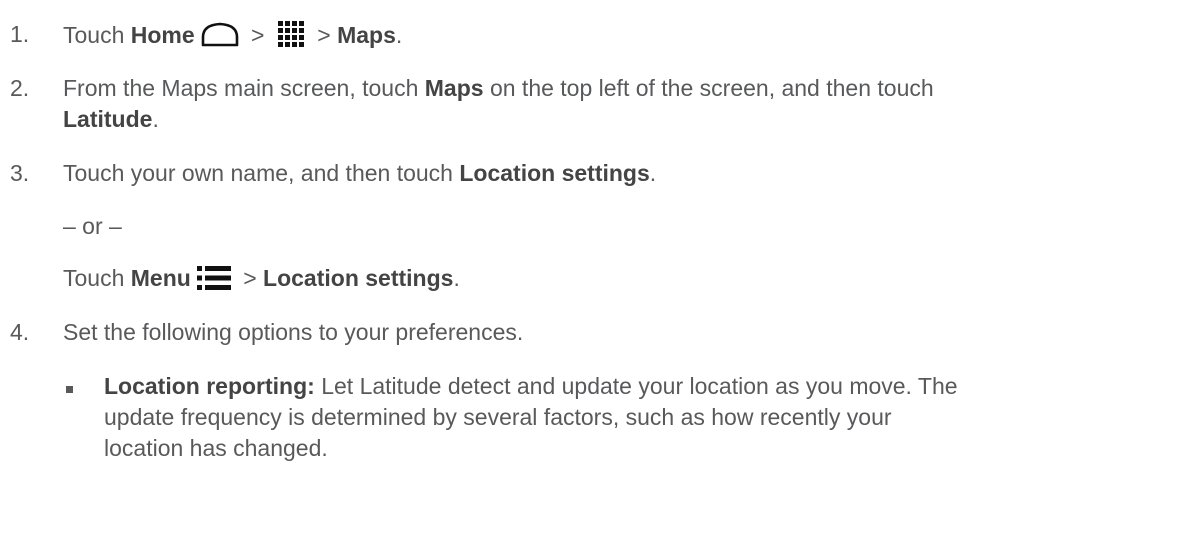 The width and height of the screenshot is (1202, 559). What do you see at coordinates (155, 119) in the screenshot?
I see `step-2-line-2-suffix: .` at bounding box center [155, 119].